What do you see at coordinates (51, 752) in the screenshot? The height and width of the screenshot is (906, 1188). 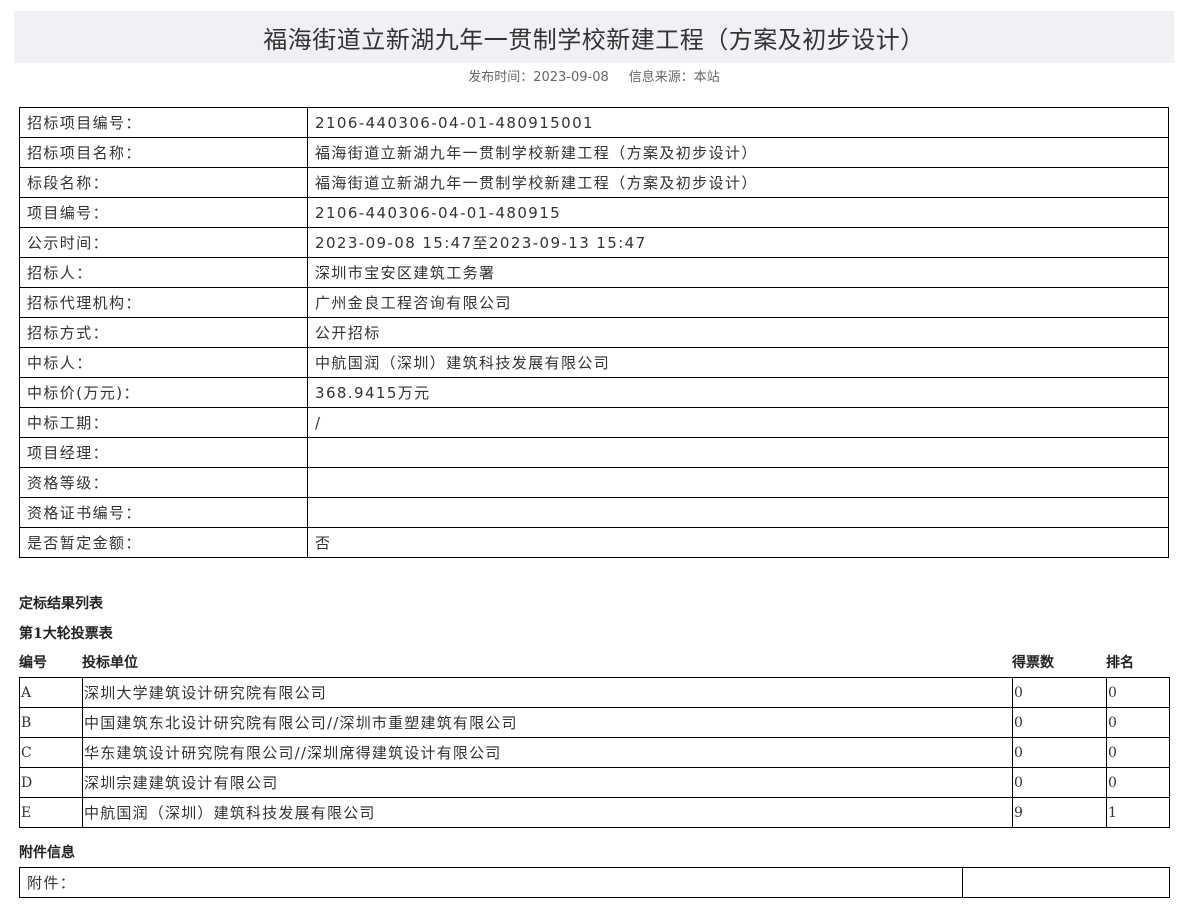 I see `vote-id: C` at bounding box center [51, 752].